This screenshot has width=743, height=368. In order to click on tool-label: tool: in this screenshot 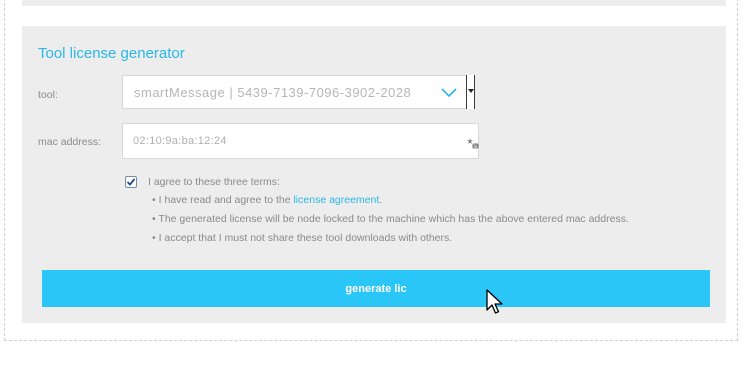, I will do `click(48, 95)`.